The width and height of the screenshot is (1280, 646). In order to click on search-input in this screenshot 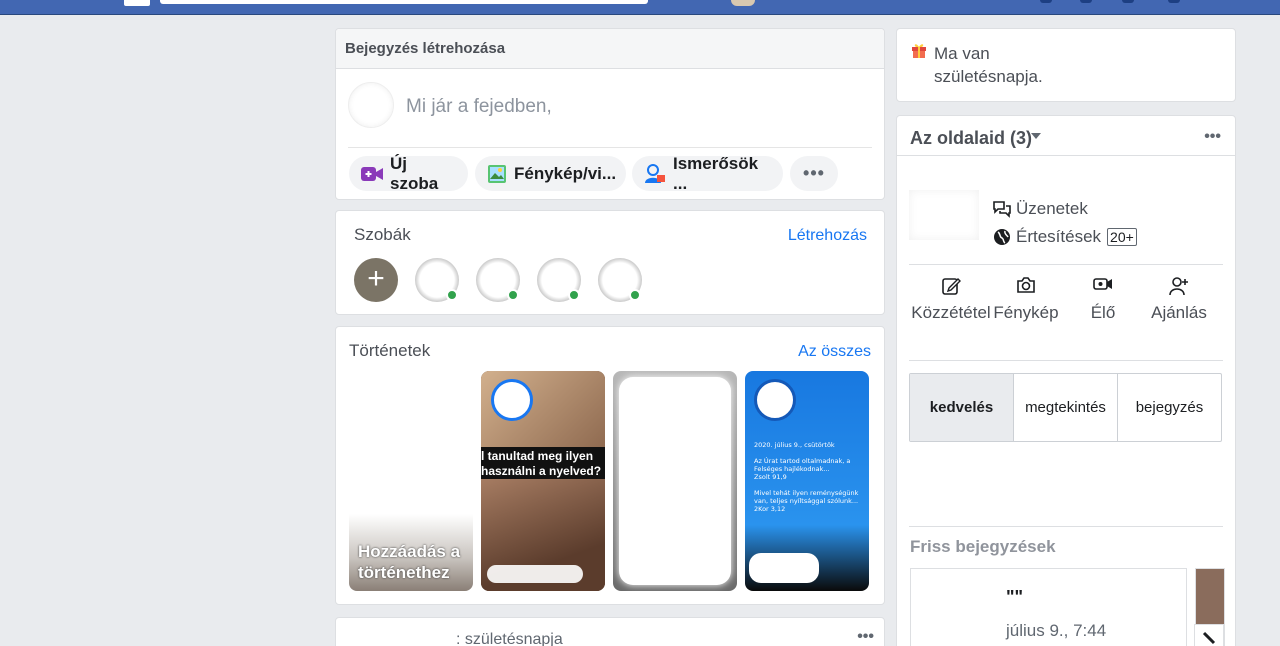, I will do `click(404, 2)`.